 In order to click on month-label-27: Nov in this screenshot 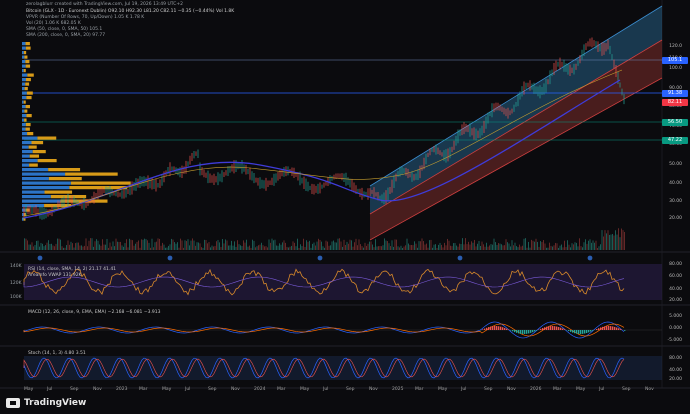, I will do `click(649, 389)`.